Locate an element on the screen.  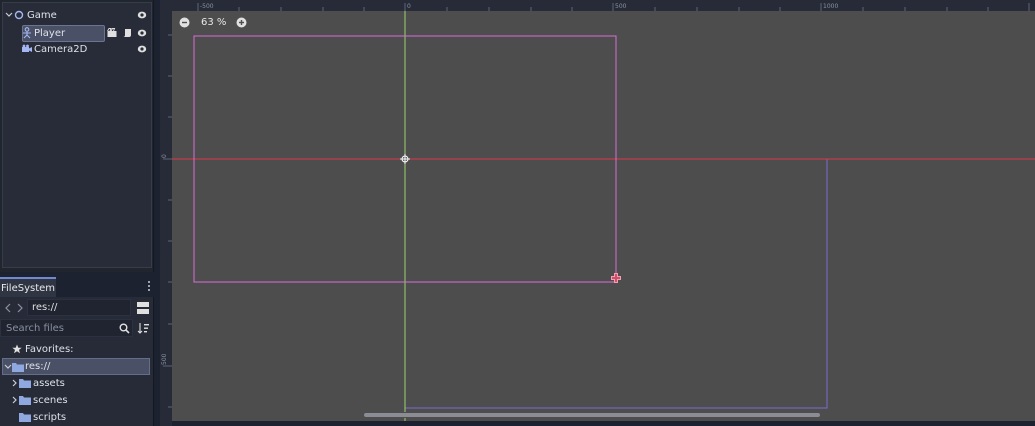
tree-item-player: Player is located at coordinates (77, 33).